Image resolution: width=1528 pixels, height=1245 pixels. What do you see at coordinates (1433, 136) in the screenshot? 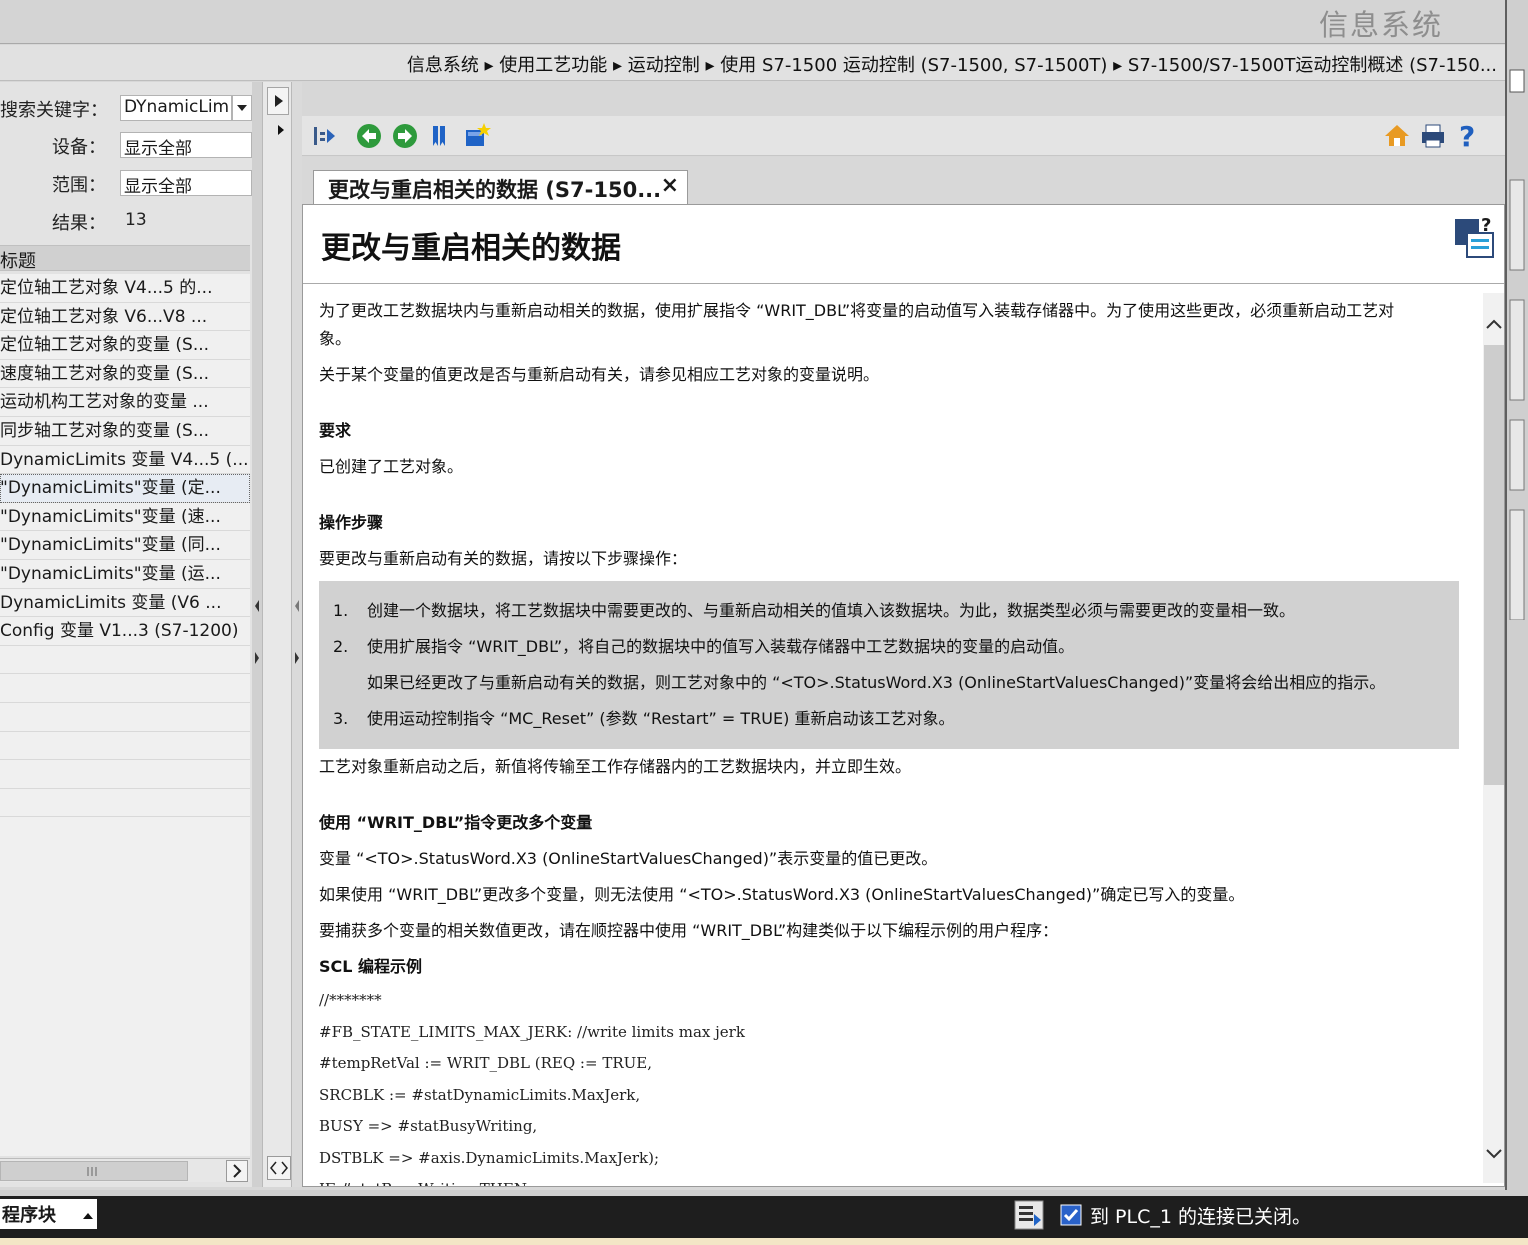
I see `print-icon` at bounding box center [1433, 136].